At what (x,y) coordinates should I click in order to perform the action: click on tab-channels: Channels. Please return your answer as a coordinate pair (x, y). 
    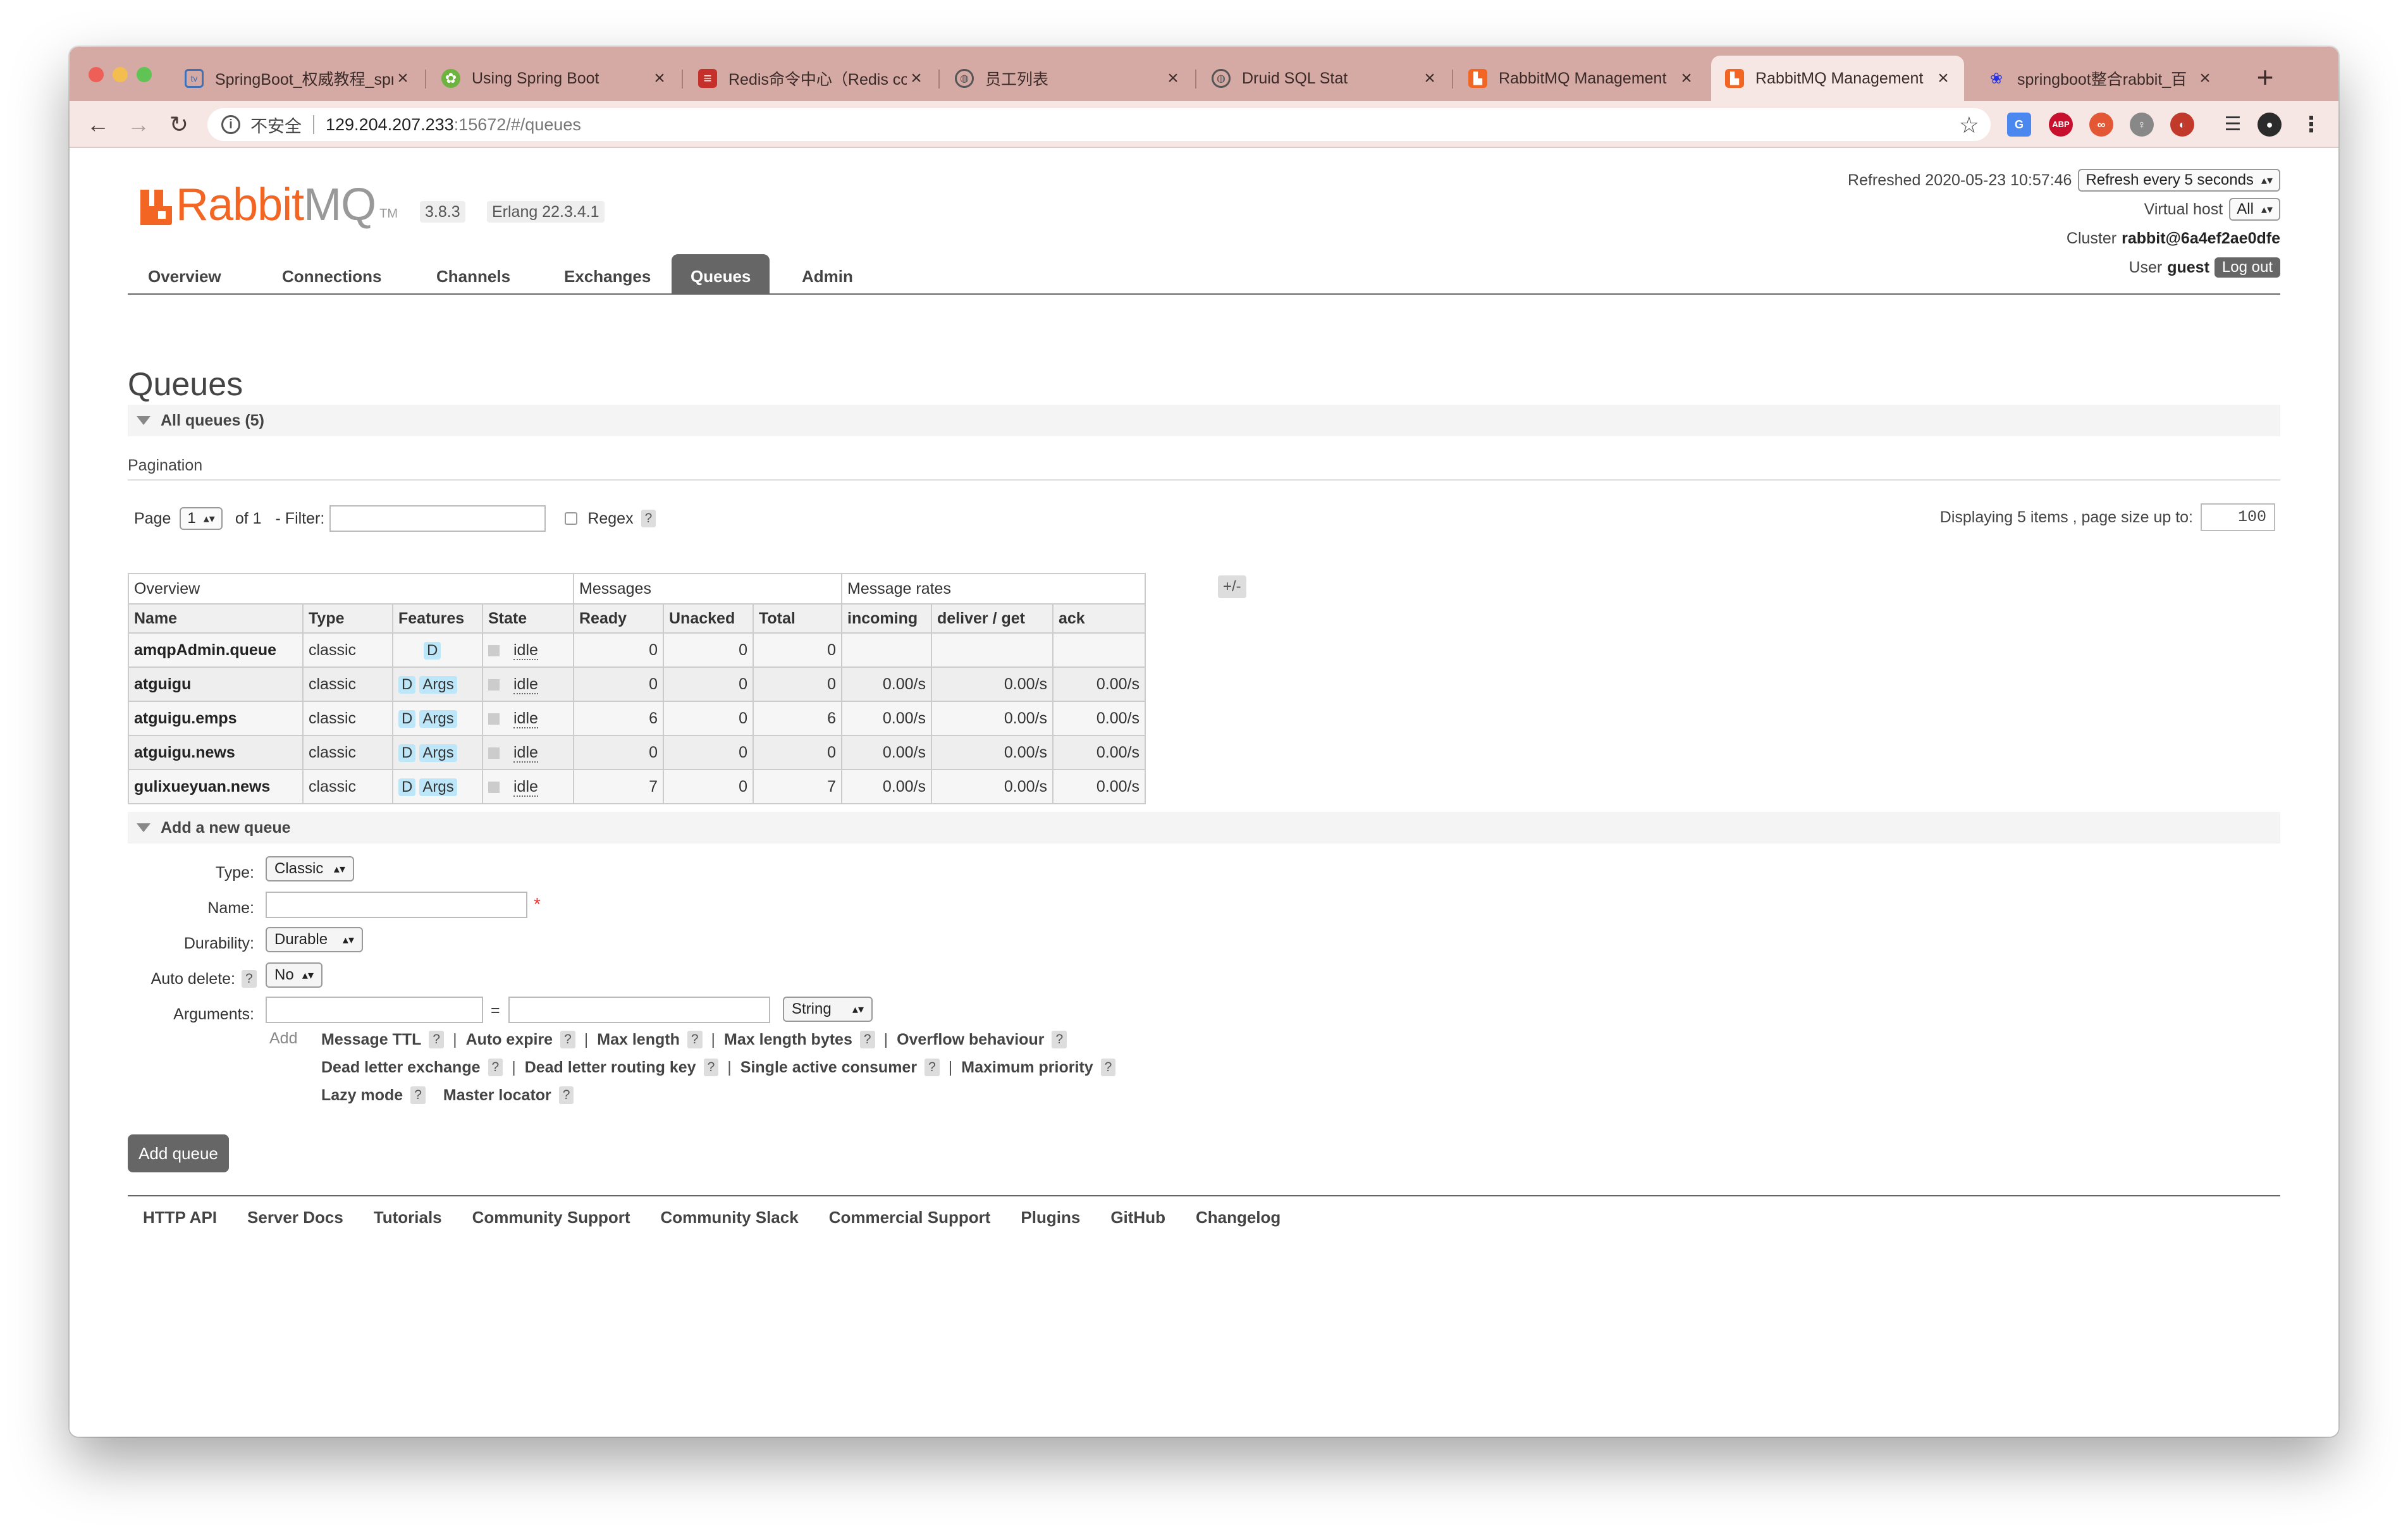
    Looking at the image, I should click on (473, 273).